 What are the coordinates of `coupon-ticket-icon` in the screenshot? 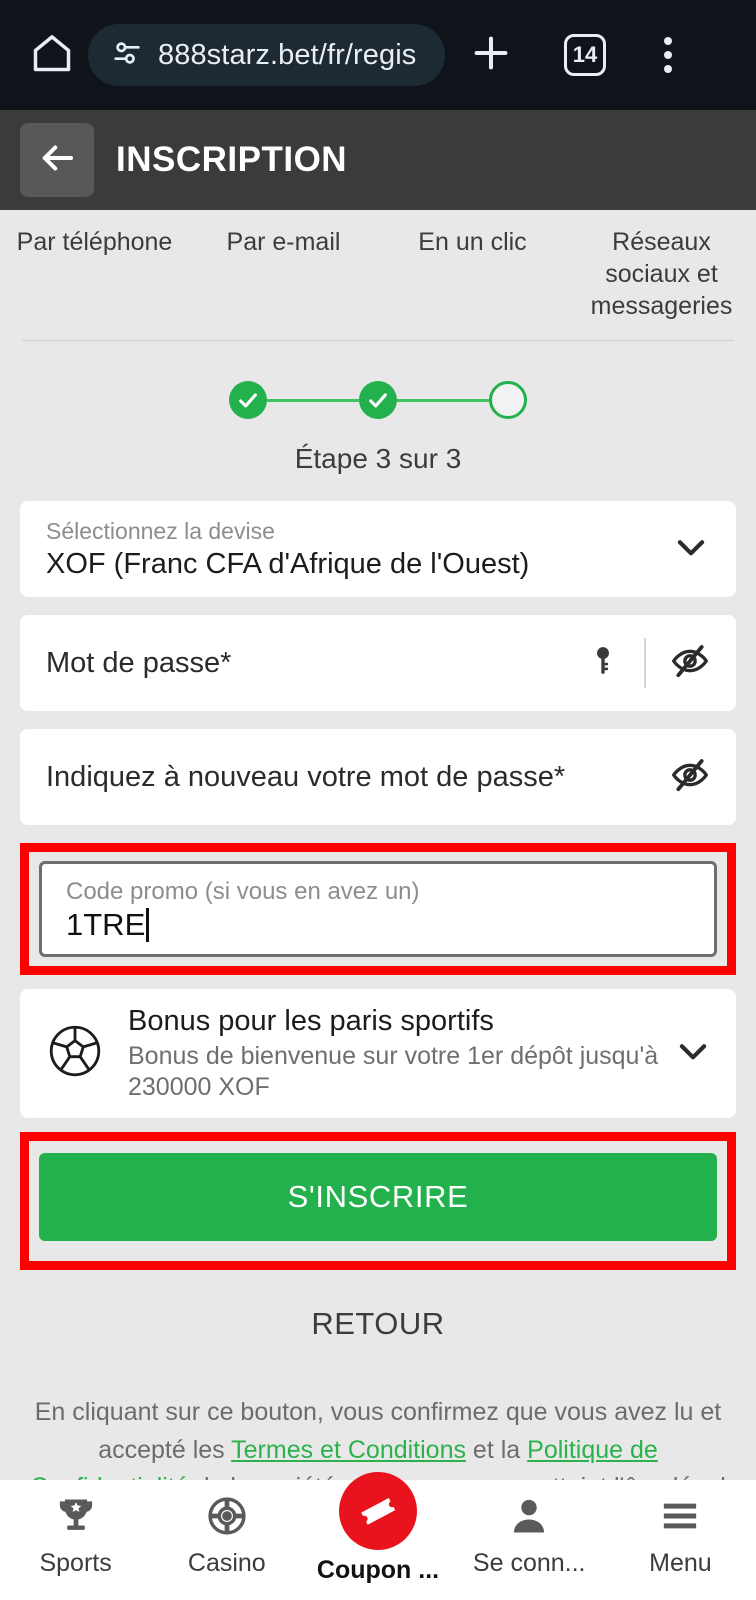 It's located at (378, 1511).